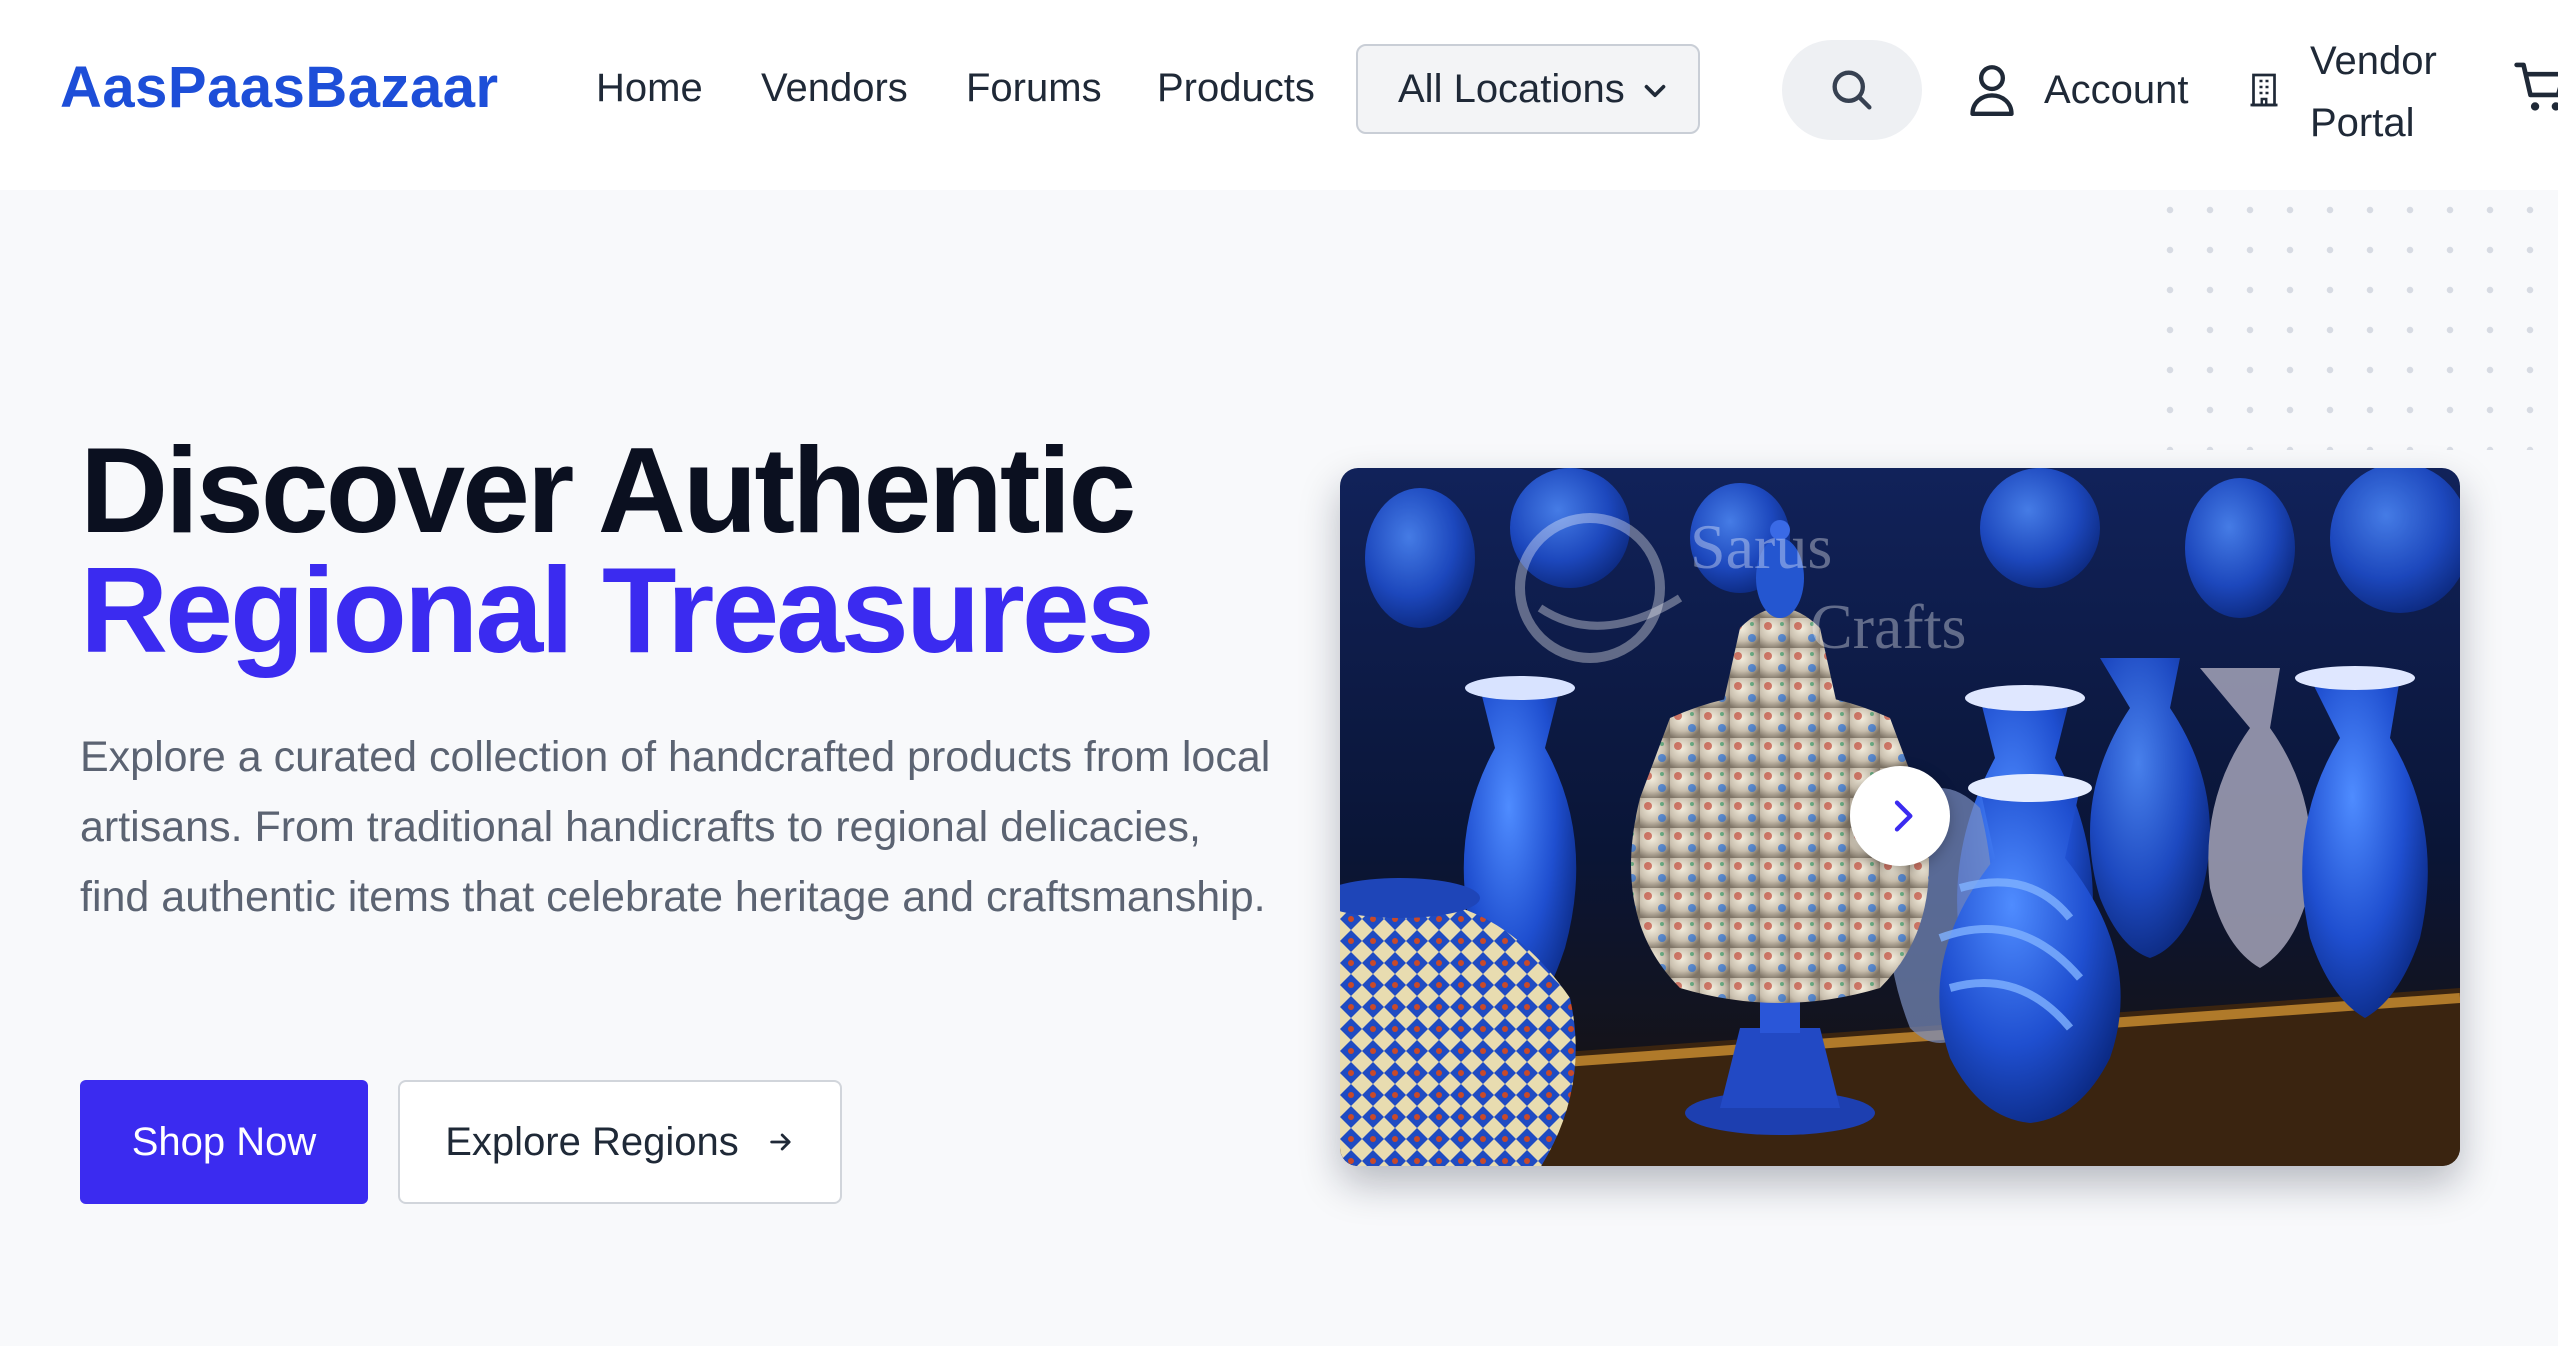 The height and width of the screenshot is (1346, 2558). I want to click on nav-products: Products, so click(1236, 88).